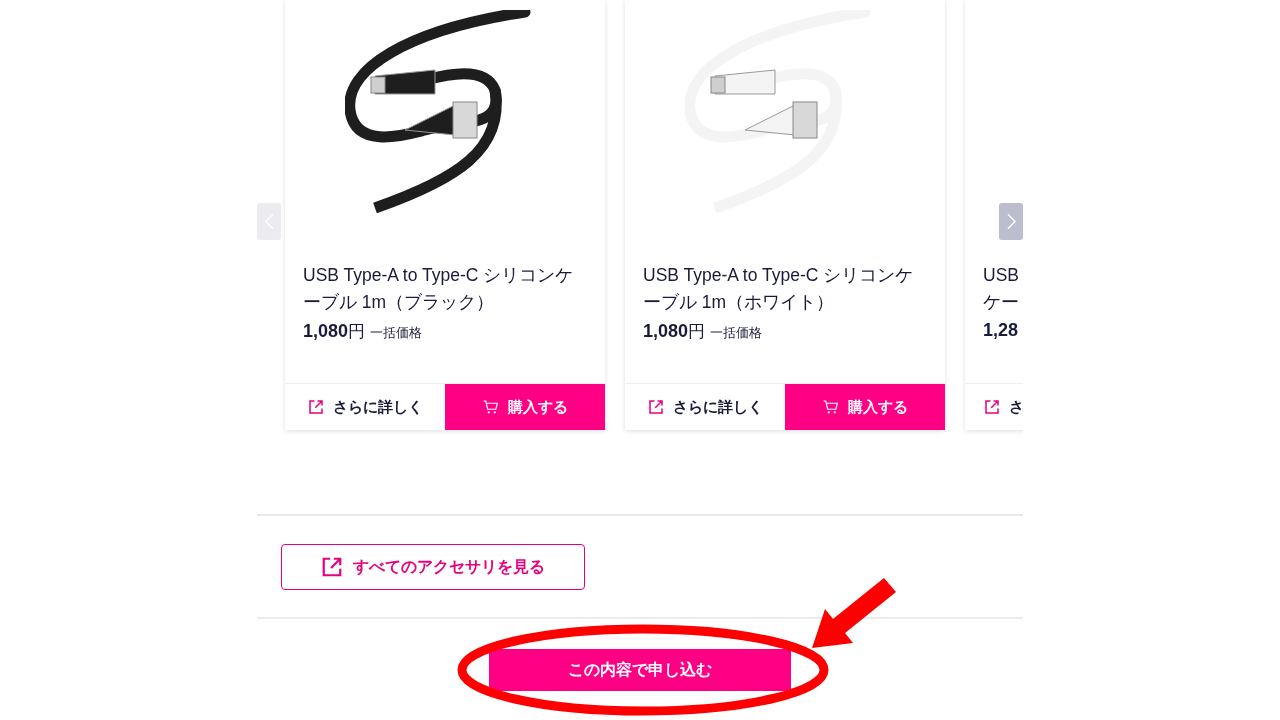  I want to click on chevron-right-icon, so click(1011, 221).